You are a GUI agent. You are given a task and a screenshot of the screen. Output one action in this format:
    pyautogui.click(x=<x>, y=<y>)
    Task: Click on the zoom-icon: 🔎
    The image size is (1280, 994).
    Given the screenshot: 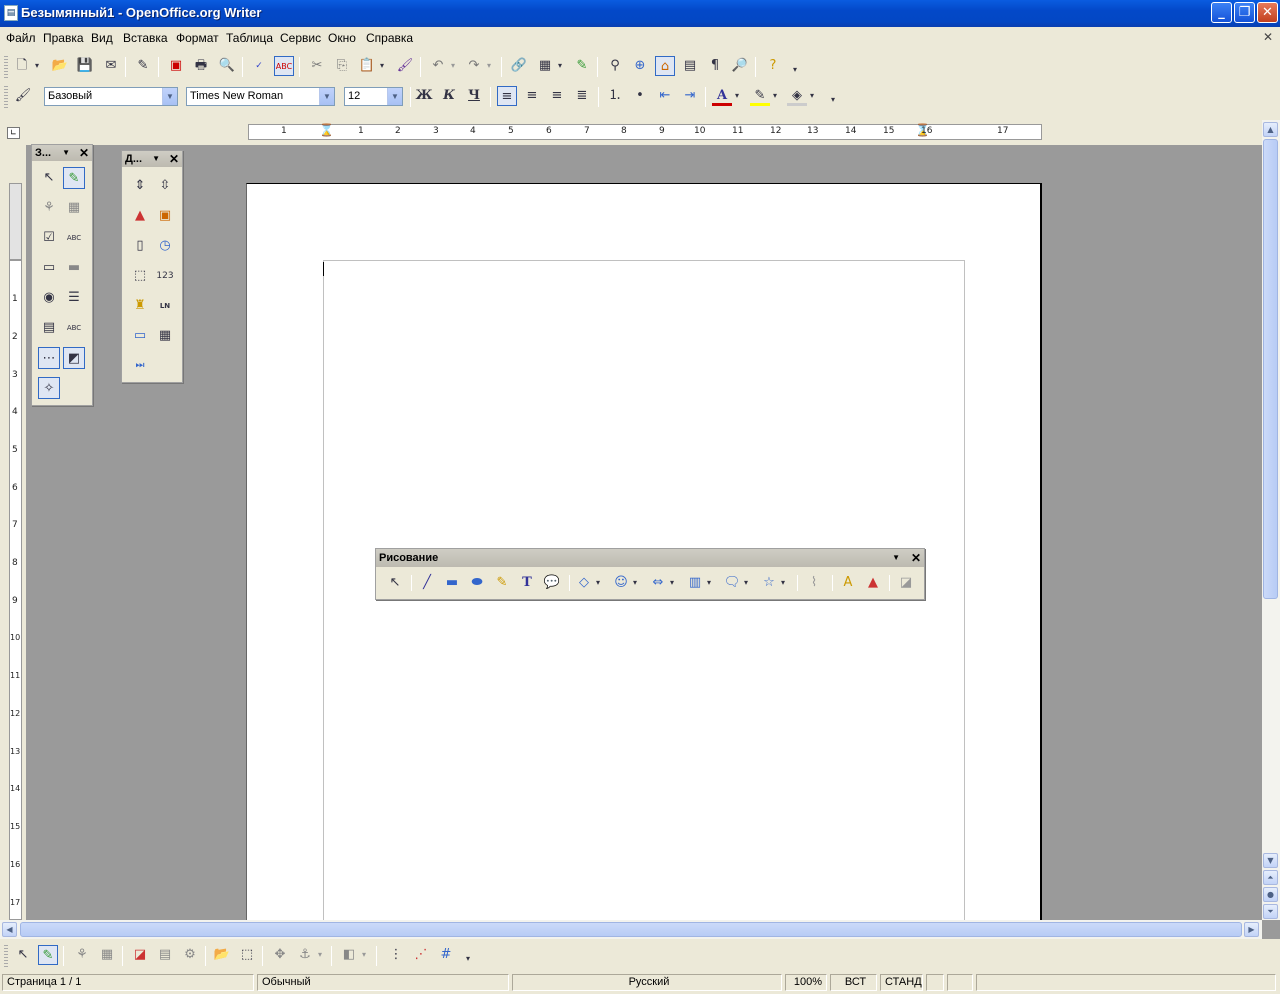 What is the action you would take?
    pyautogui.click(x=740, y=66)
    